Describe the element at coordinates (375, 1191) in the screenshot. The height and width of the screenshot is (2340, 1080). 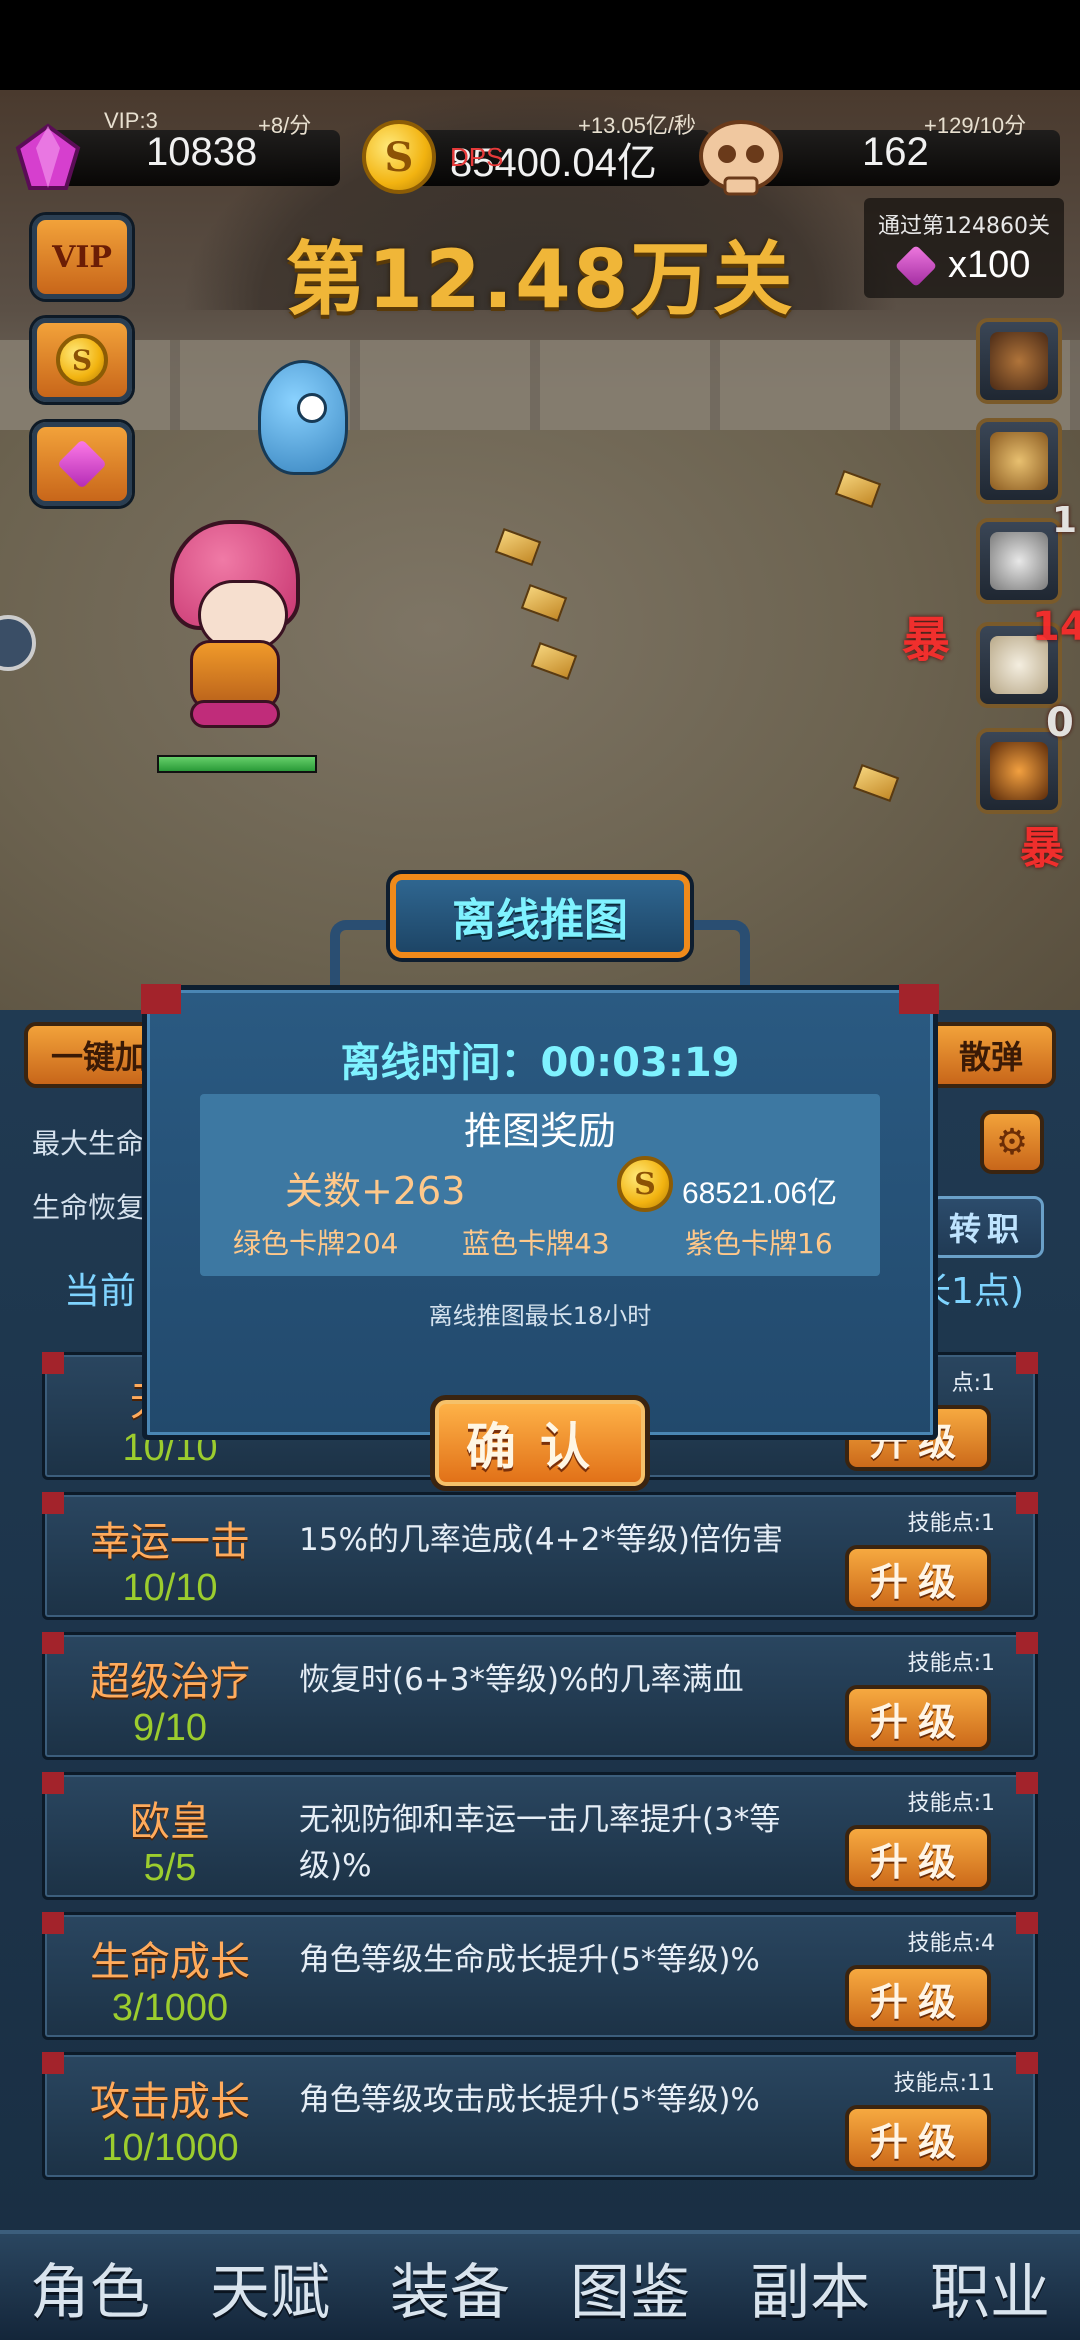
I see `reward-stage-gain: 关数+263` at that location.